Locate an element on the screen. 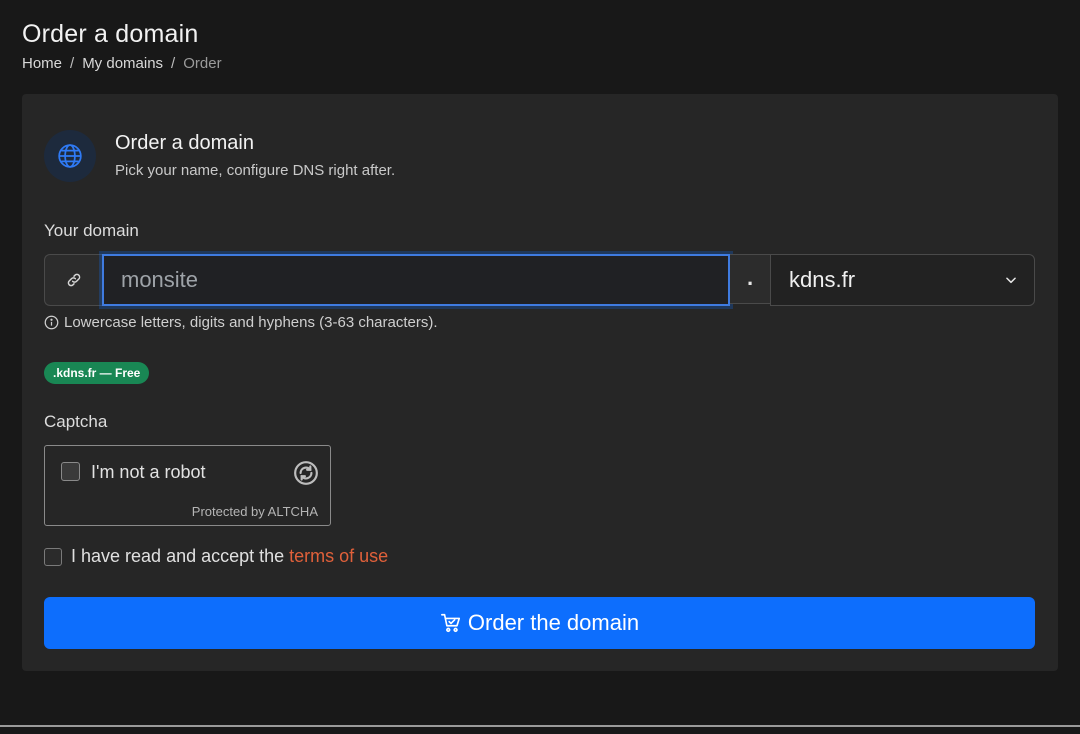  order-button-label: Order the domain is located at coordinates (553, 622).